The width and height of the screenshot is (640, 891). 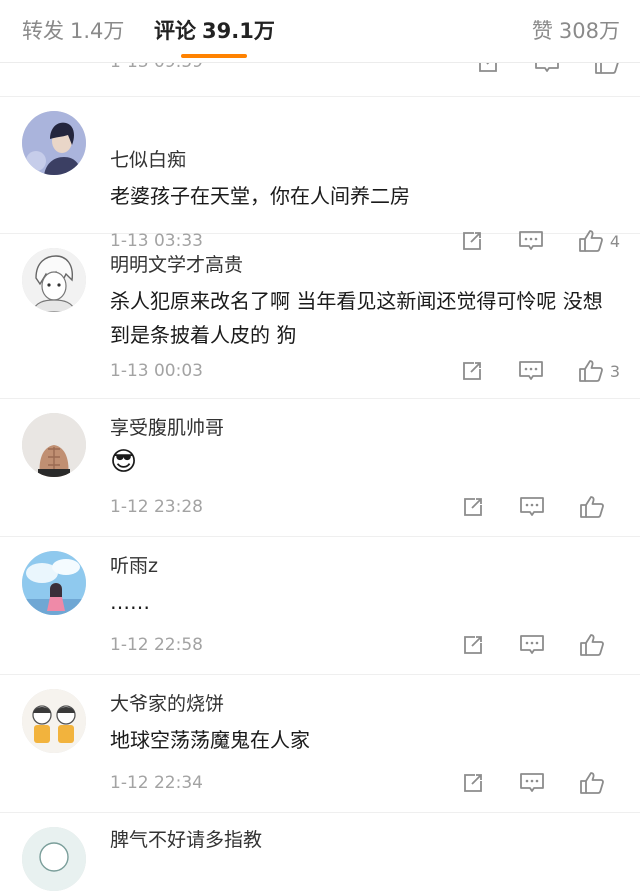 What do you see at coordinates (176, 265) in the screenshot?
I see `username: 明明文学才高贵` at bounding box center [176, 265].